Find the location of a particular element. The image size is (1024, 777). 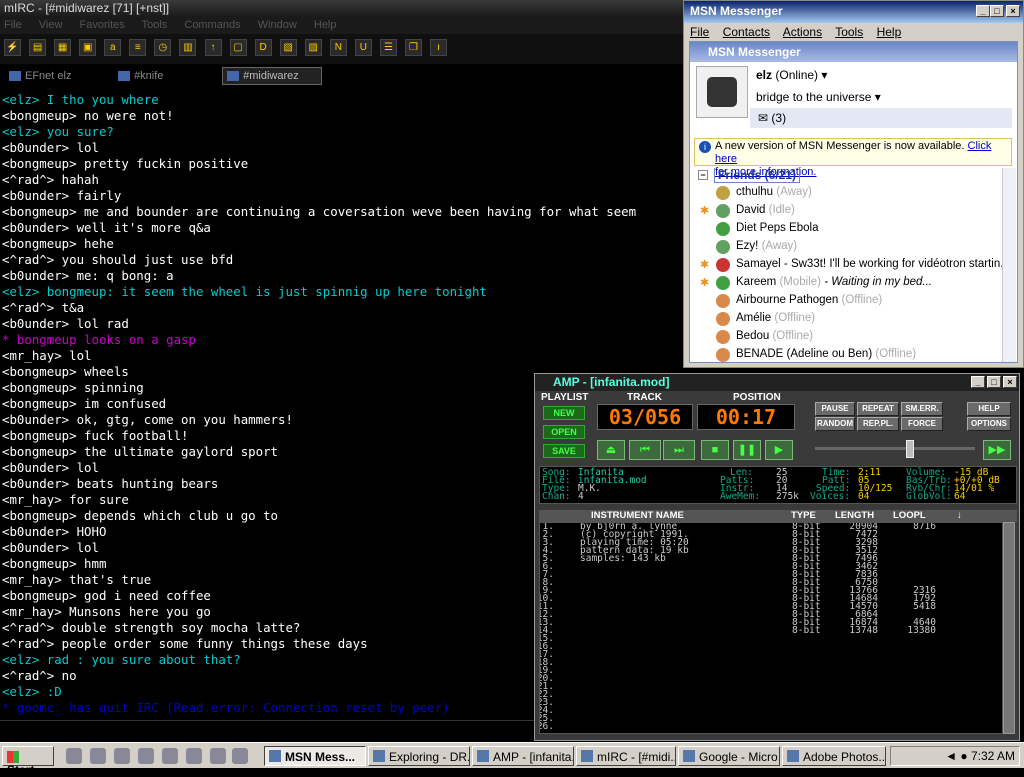

play-icon: ▶ is located at coordinates (779, 450).